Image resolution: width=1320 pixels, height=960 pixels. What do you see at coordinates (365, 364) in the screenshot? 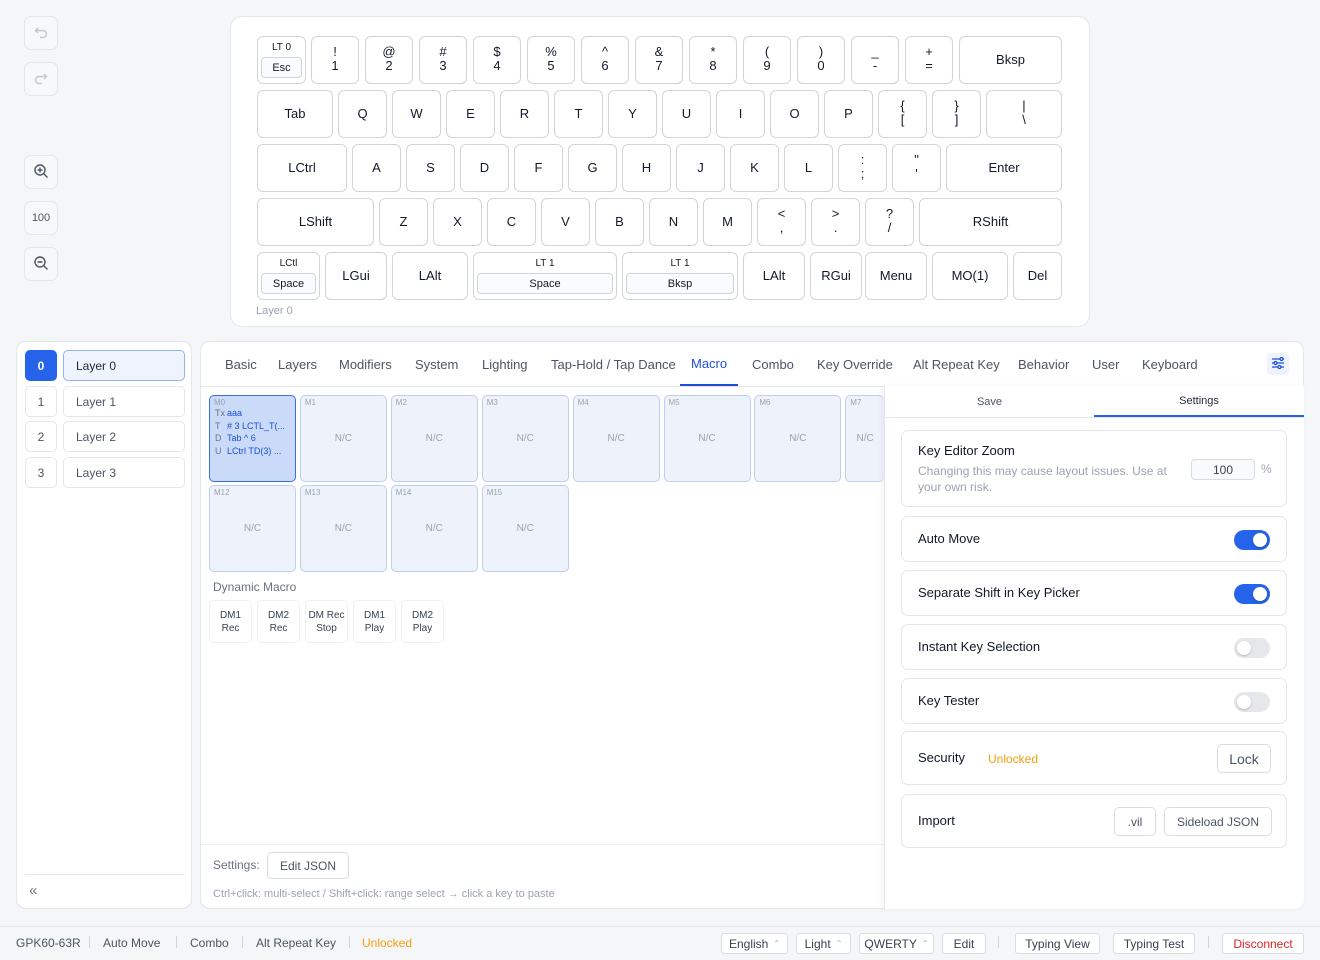
I see `tab-modifiers: Modifiers` at bounding box center [365, 364].